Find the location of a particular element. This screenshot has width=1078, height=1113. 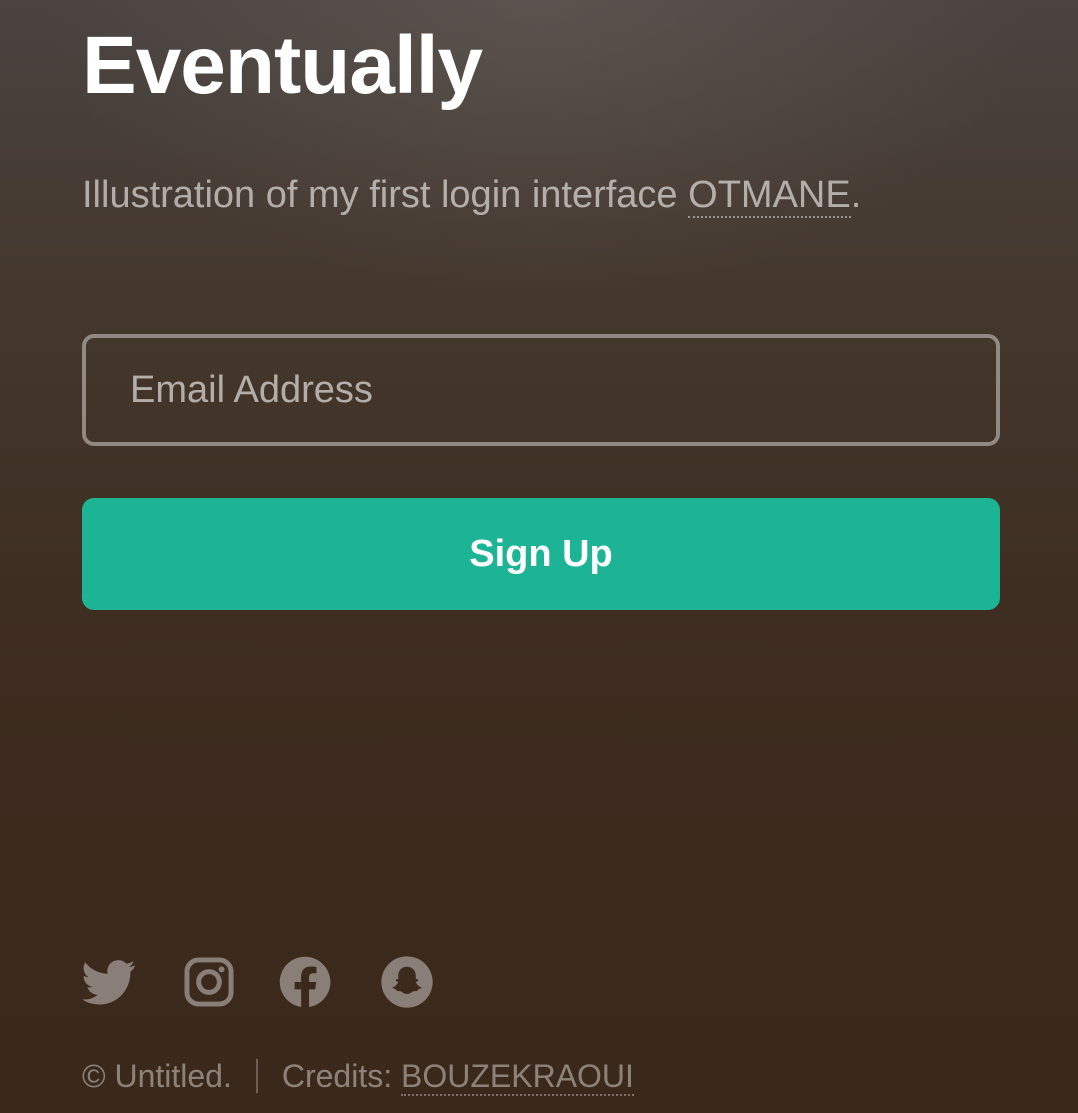

copyright-text: © Untitled. is located at coordinates (157, 1076).